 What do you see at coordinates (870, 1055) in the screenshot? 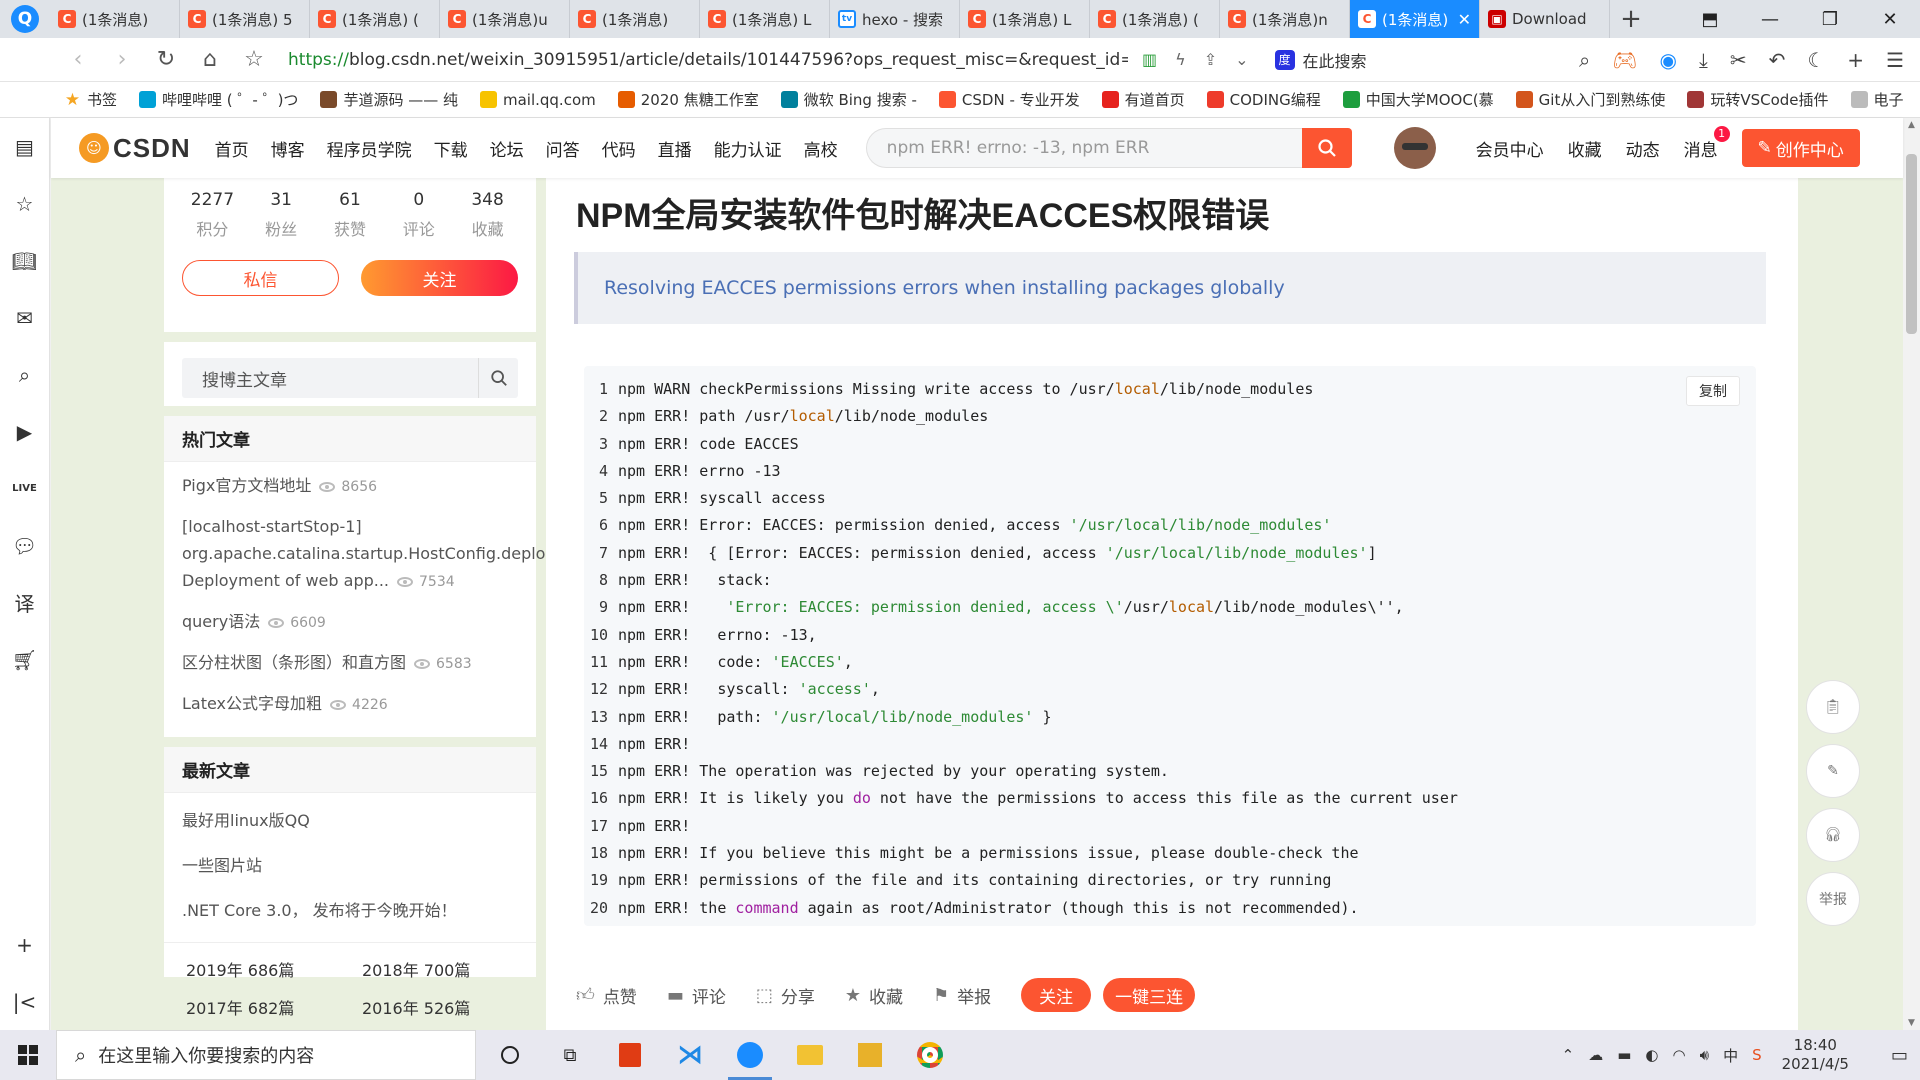
I see `archive-app-icon` at bounding box center [870, 1055].